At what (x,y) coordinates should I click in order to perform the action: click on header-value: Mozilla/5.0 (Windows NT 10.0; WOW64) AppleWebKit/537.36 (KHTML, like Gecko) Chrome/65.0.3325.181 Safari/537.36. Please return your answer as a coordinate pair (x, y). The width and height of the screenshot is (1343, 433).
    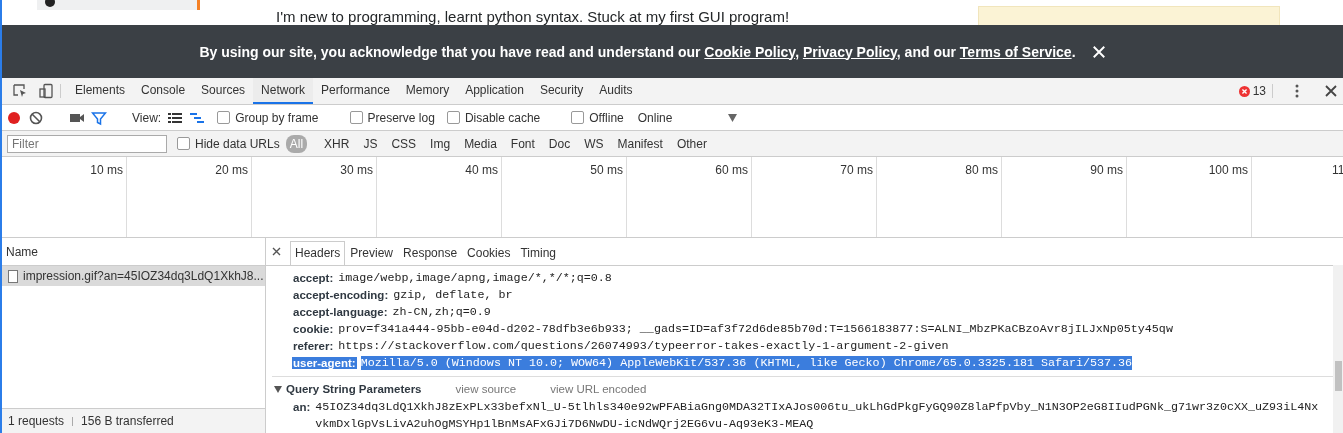
    Looking at the image, I should click on (746, 362).